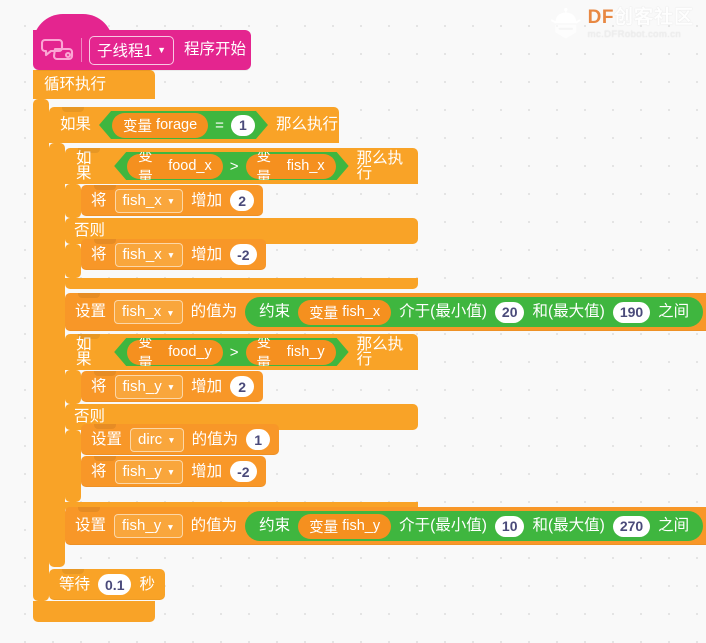 The width and height of the screenshot is (706, 643). Describe the element at coordinates (474, 312) in the screenshot. I see `constrain-reporter-x: 约束 变量 fish_x 介于(最小值) 20 和(最大值) 190 之间` at that location.